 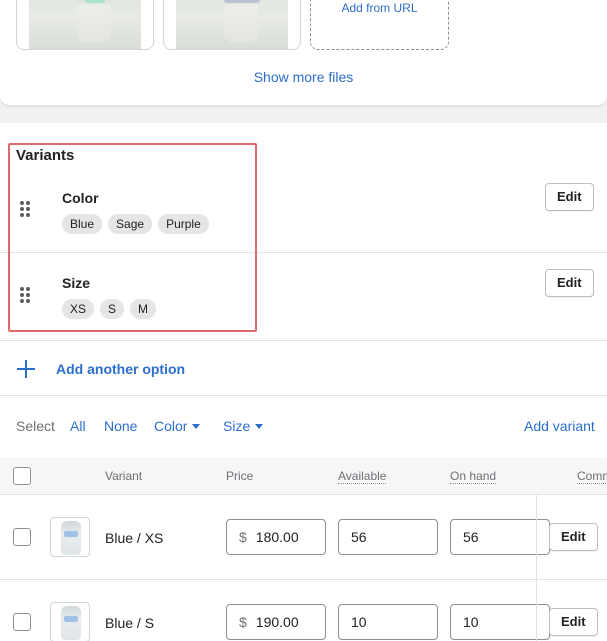 I want to click on option-value-chip: XS, so click(x=78, y=309).